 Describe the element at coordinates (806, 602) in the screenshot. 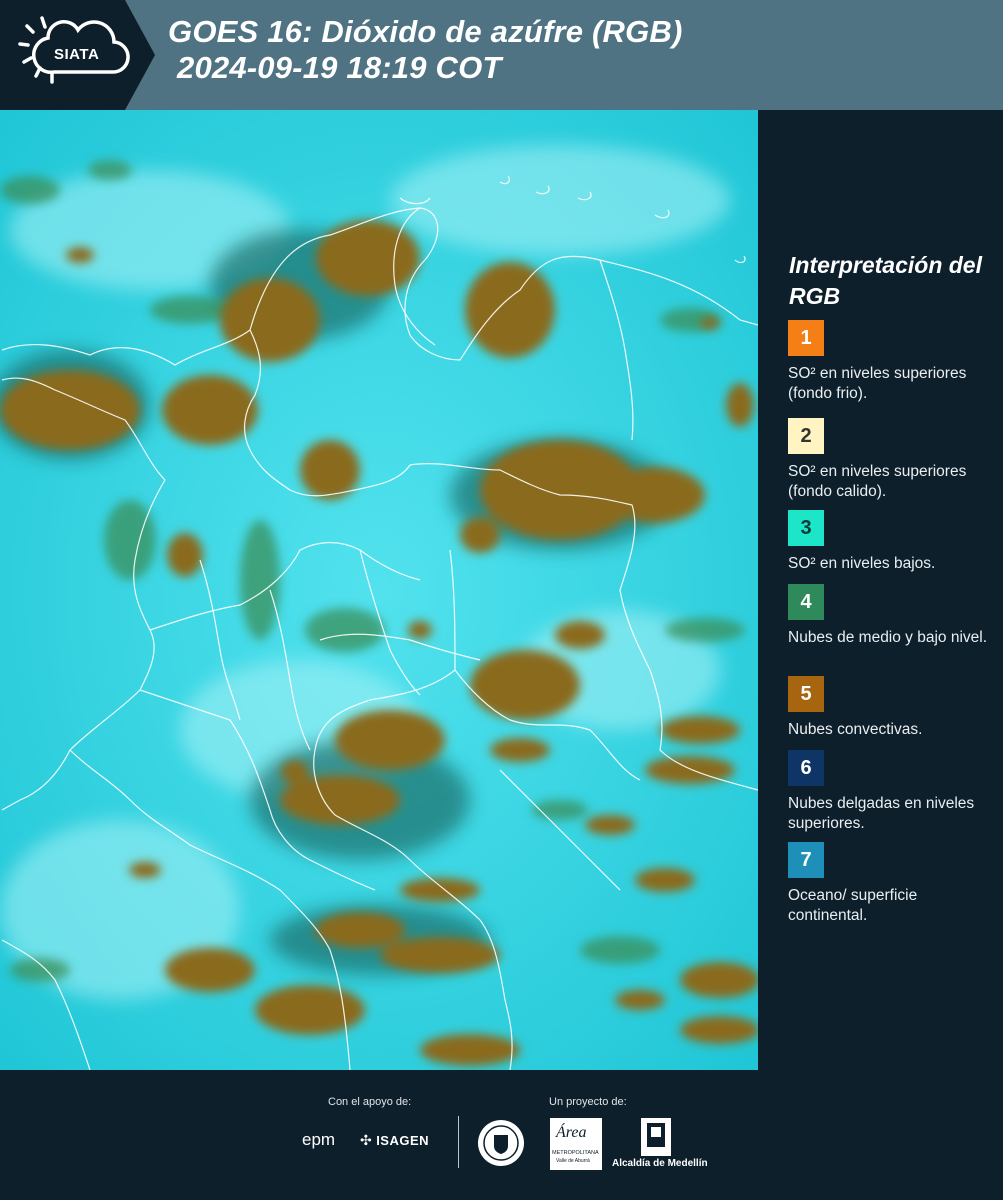

I see `legend-swatch-4: 4` at that location.